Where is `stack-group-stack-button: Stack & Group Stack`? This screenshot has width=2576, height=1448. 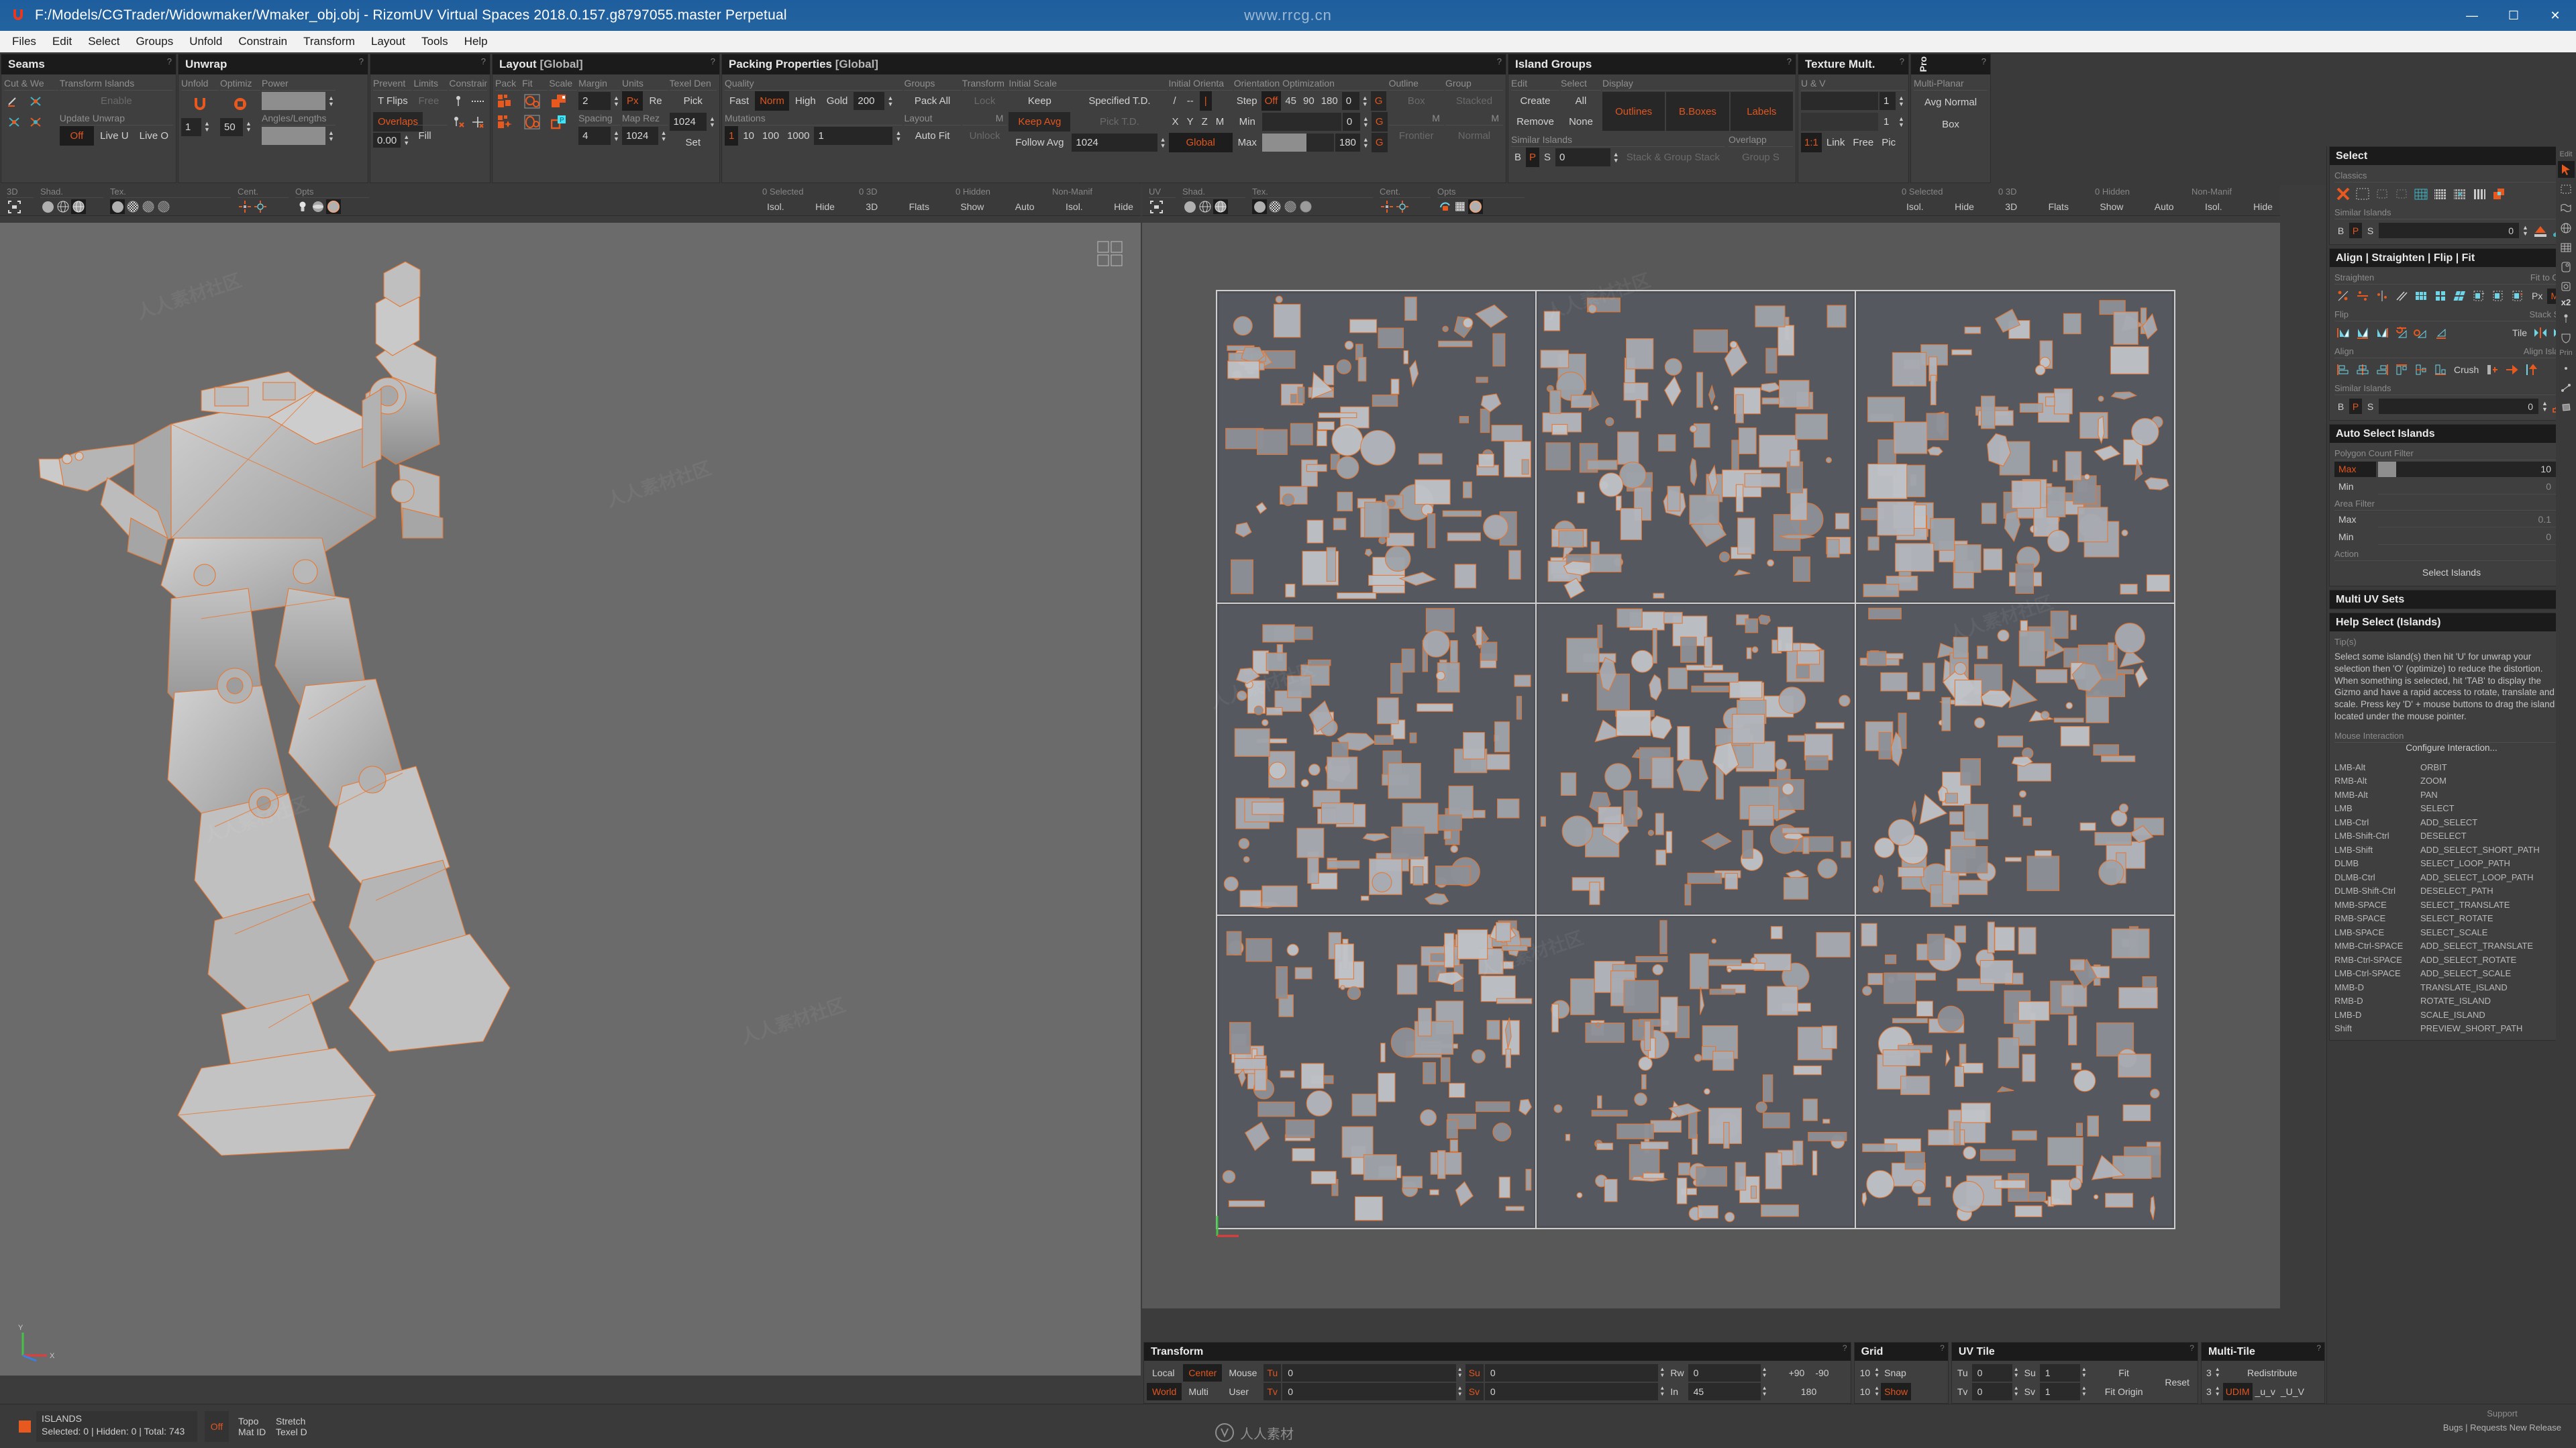
stack-group-stack-button: Stack & Group Stack is located at coordinates (1673, 157).